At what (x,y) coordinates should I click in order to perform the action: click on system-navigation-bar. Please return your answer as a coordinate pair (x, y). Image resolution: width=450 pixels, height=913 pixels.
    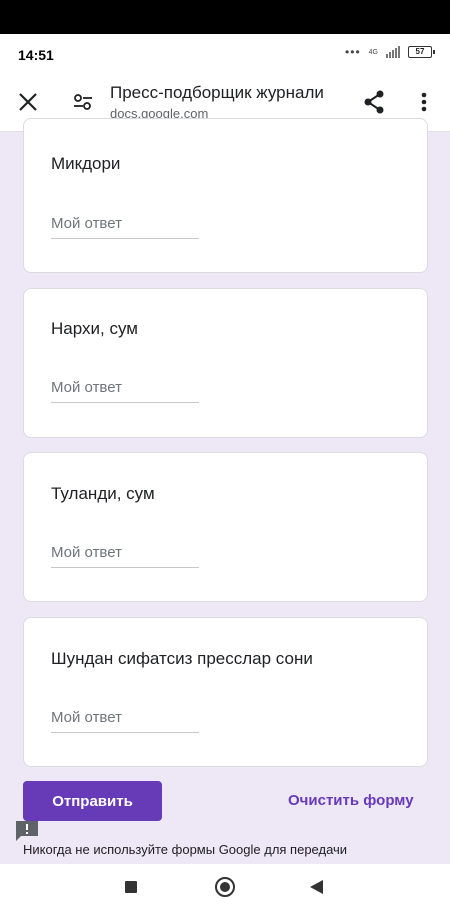
    Looking at the image, I should click on (225, 888).